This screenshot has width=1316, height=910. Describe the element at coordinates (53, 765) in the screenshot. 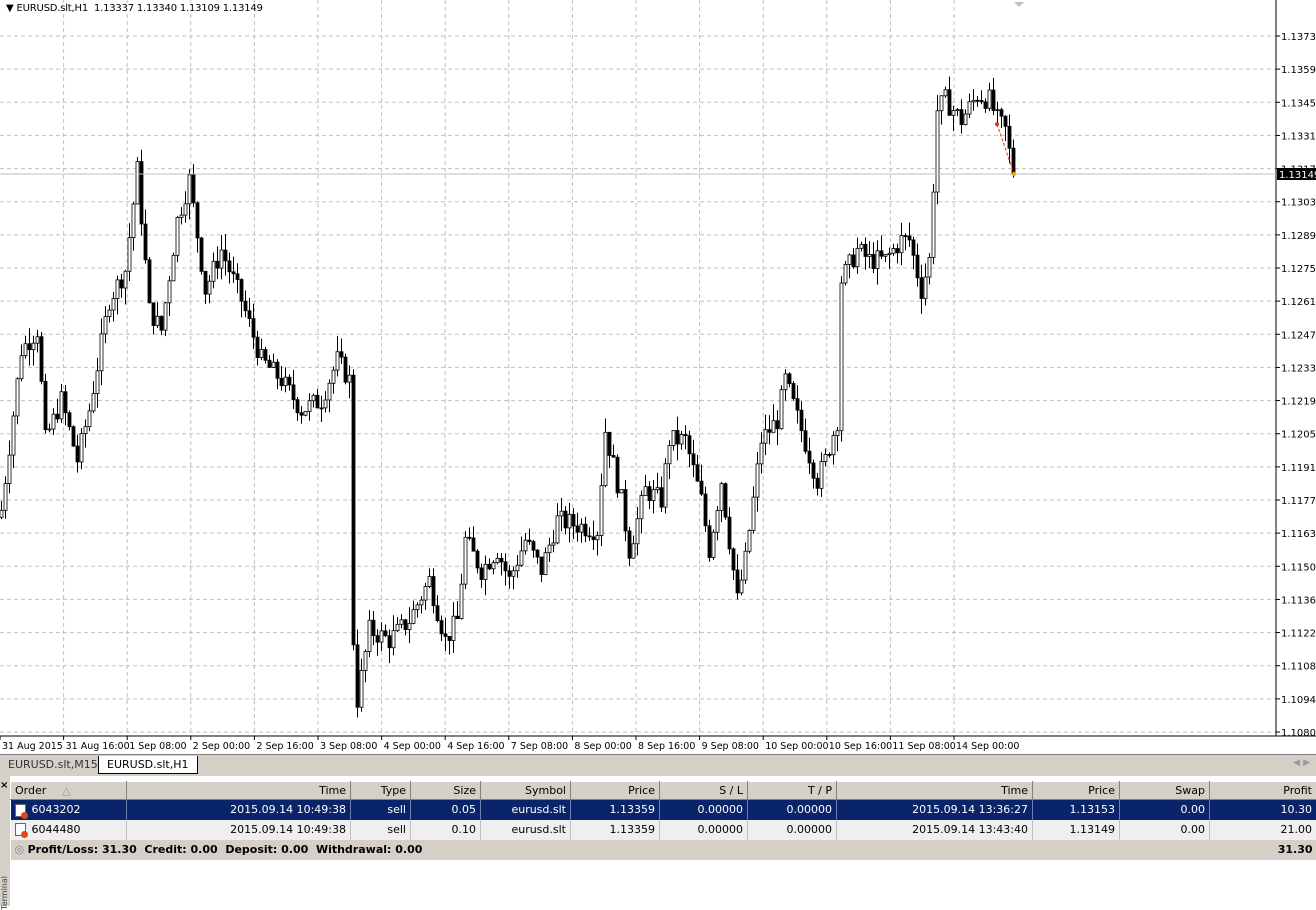

I see `tab-eurusd-m15: EURUSD.slt,M15` at that location.